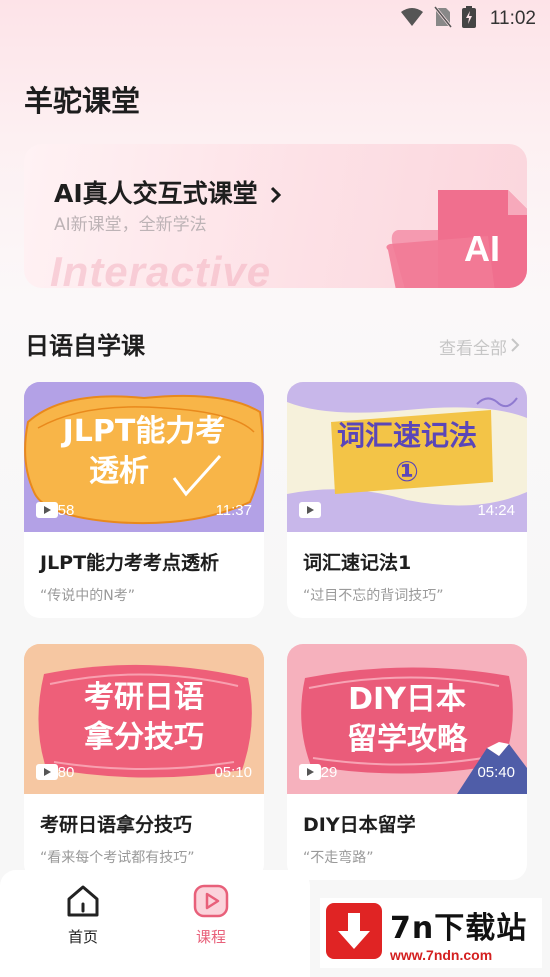  Describe the element at coordinates (211, 903) in the screenshot. I see `play-icon` at that location.